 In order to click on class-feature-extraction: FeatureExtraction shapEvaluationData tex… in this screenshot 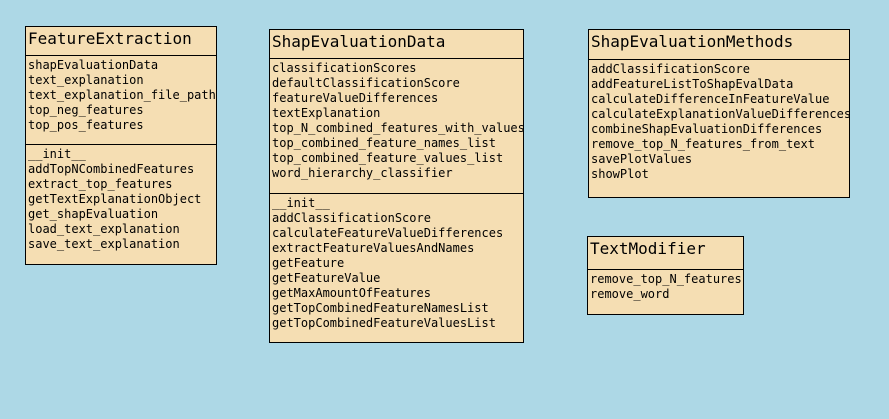, I will do `click(121, 145)`.